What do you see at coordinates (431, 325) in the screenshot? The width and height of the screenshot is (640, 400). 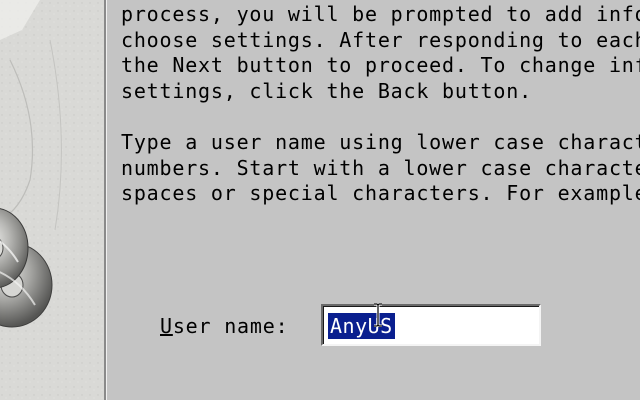 I see `username-input: AnyUS` at bounding box center [431, 325].